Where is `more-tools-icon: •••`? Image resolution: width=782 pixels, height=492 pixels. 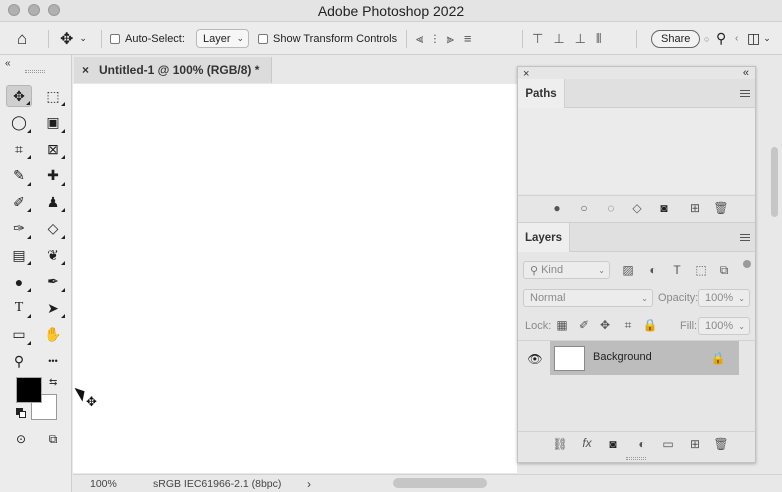 more-tools-icon: ••• is located at coordinates (53, 361).